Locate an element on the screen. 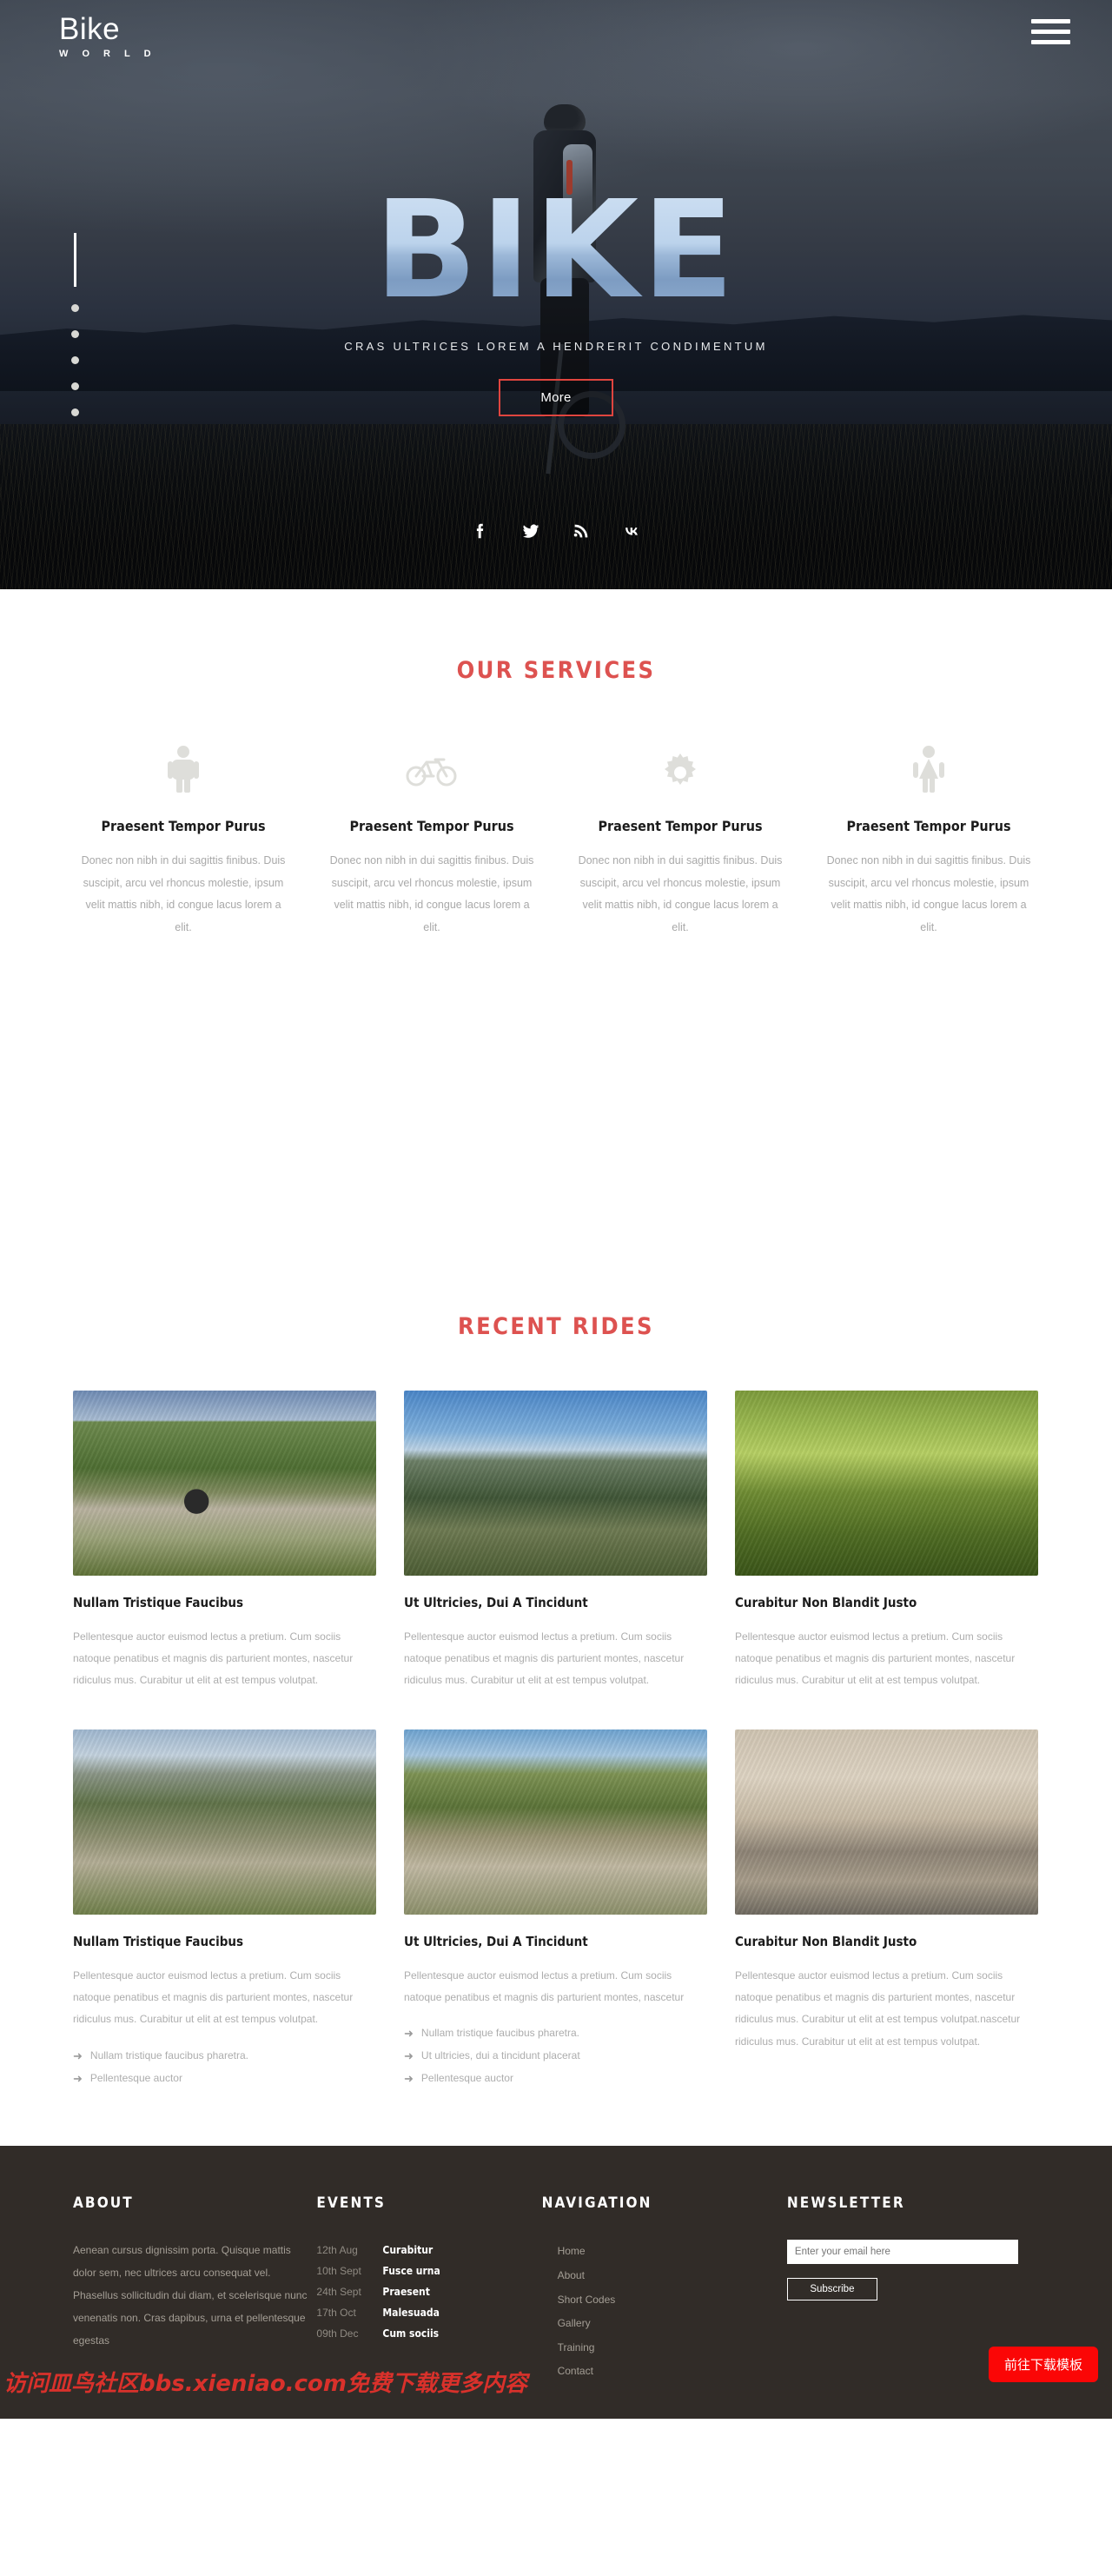  footer-event-item: 24th Sept Praesent is located at coordinates (428, 2291).